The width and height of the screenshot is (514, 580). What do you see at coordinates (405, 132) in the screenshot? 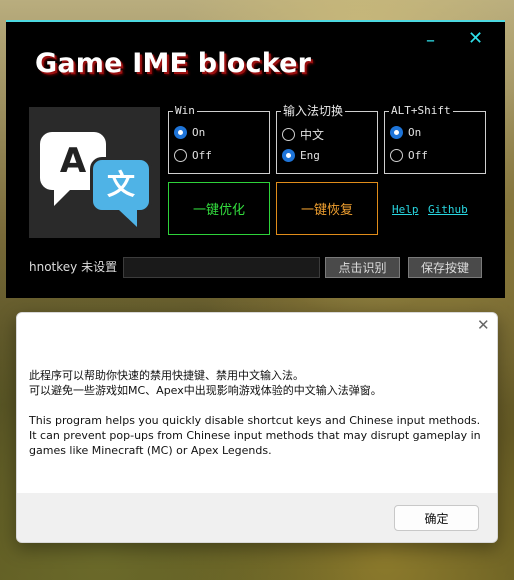
I see `alt-shift-on-radio: On` at bounding box center [405, 132].